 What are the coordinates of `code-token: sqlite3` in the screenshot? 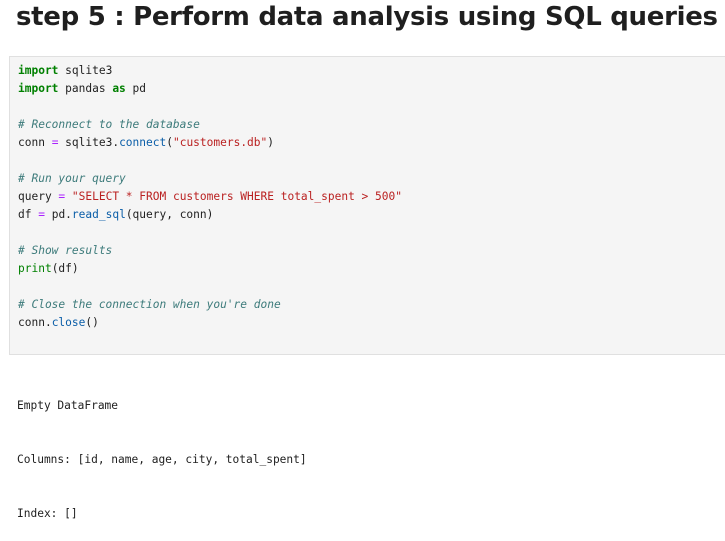 It's located at (85, 70).